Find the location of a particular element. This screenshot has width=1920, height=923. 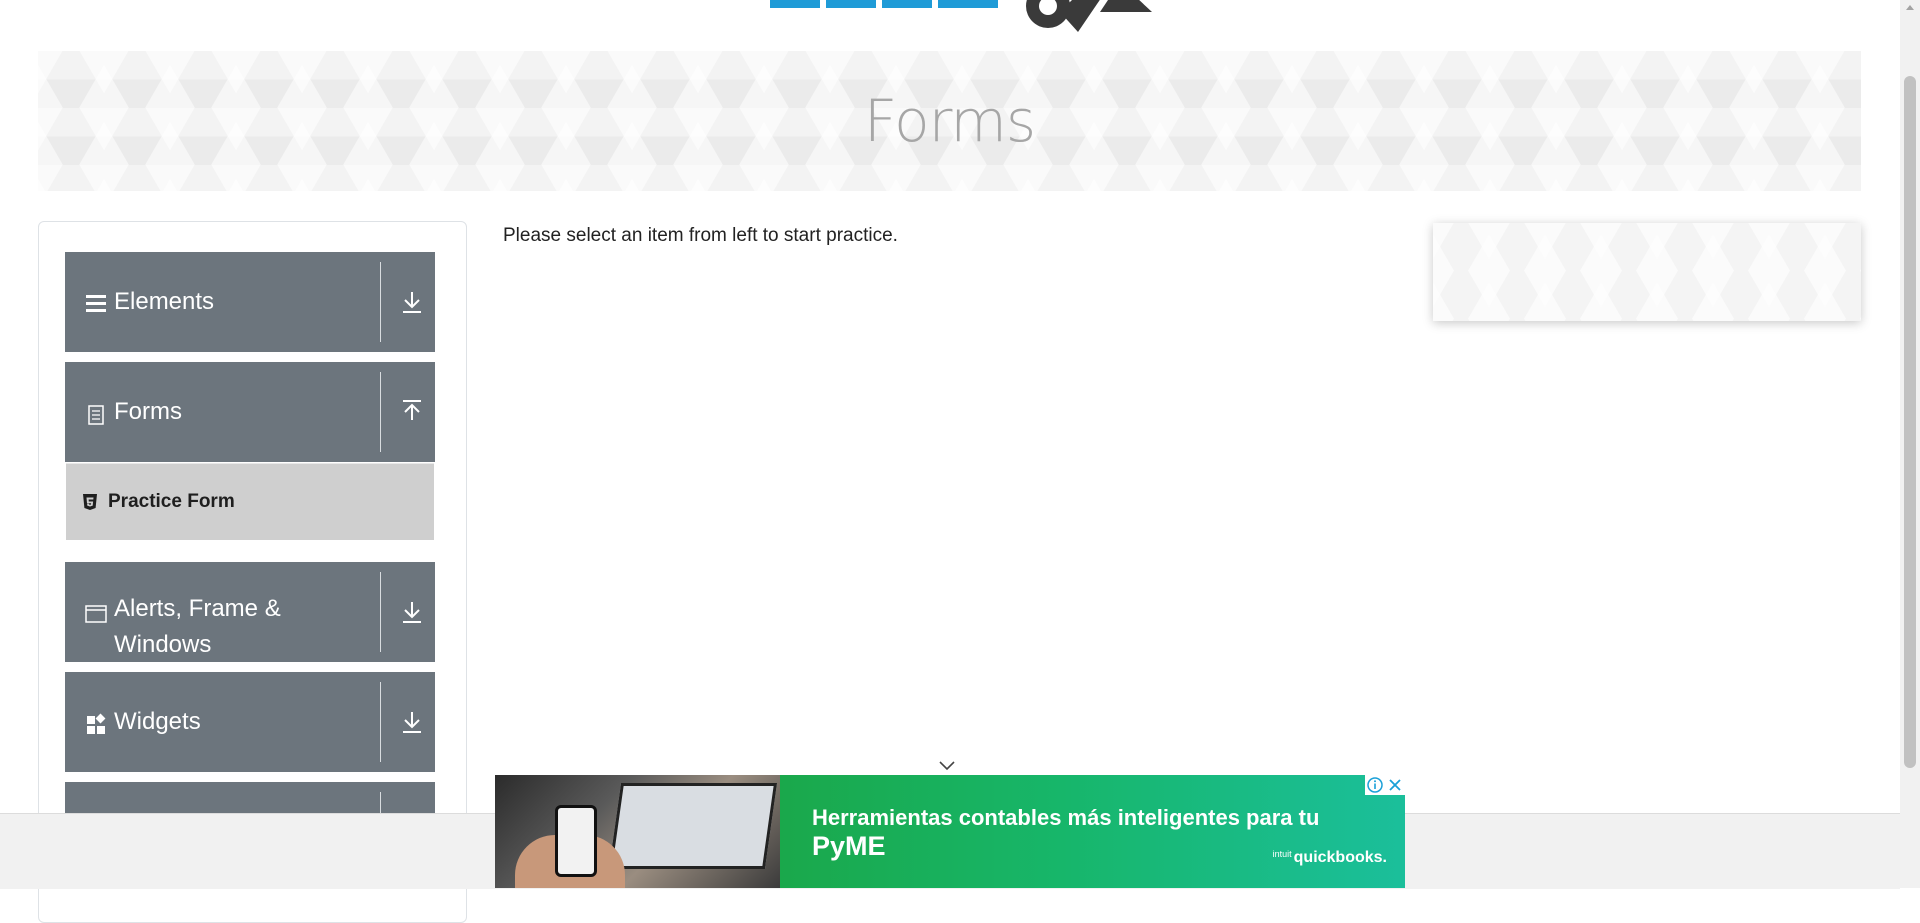

ad-laptop-image is located at coordinates (693, 826).